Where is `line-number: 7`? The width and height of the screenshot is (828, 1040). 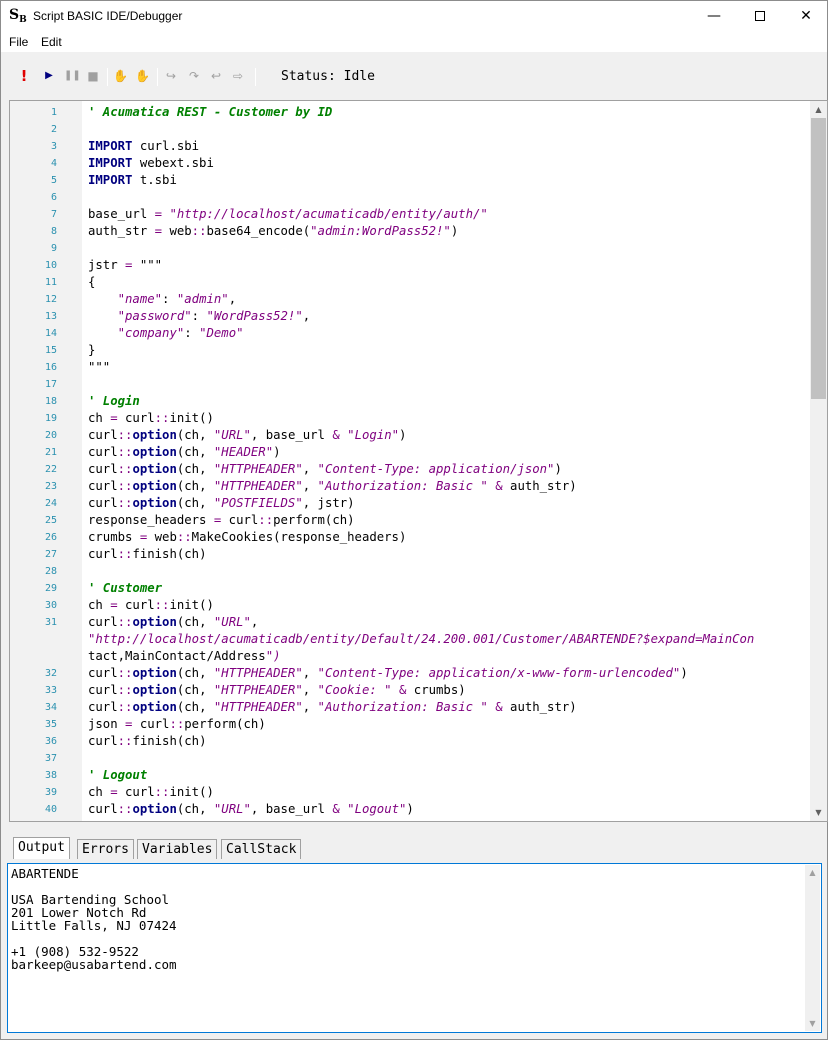 line-number: 7 is located at coordinates (53, 214).